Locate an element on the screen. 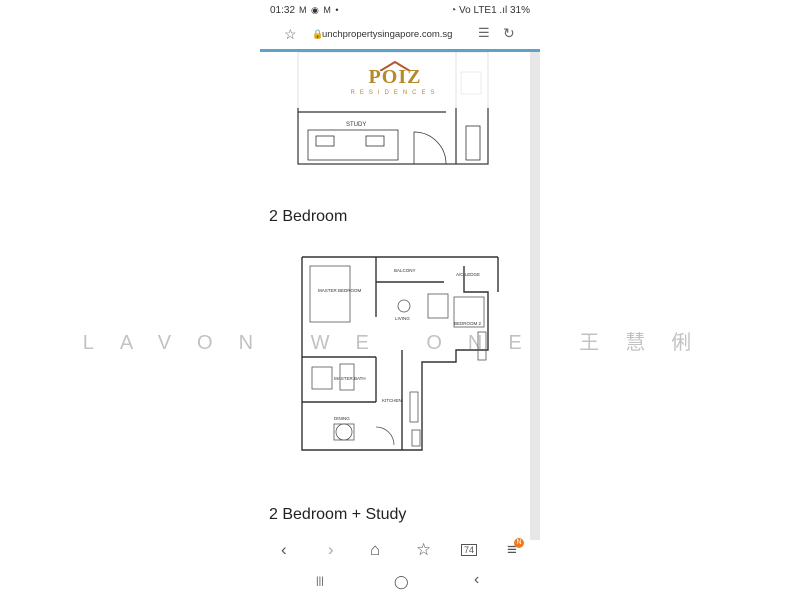 Image resolution: width=800 pixels, height=600 pixels. heading-2-bedroom: 2 Bedroom is located at coordinates (308, 216).